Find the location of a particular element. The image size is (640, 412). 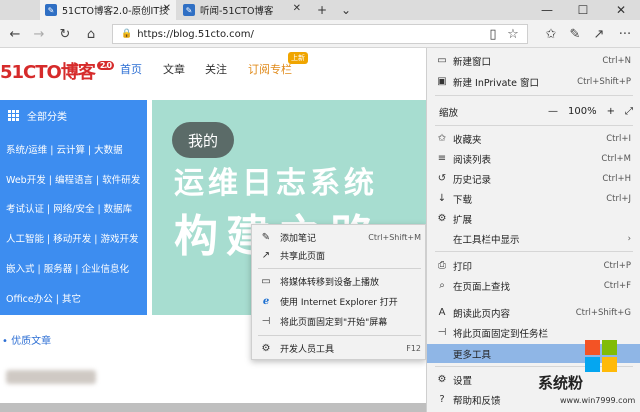

zoom-out-button: — is located at coordinates (553, 111).